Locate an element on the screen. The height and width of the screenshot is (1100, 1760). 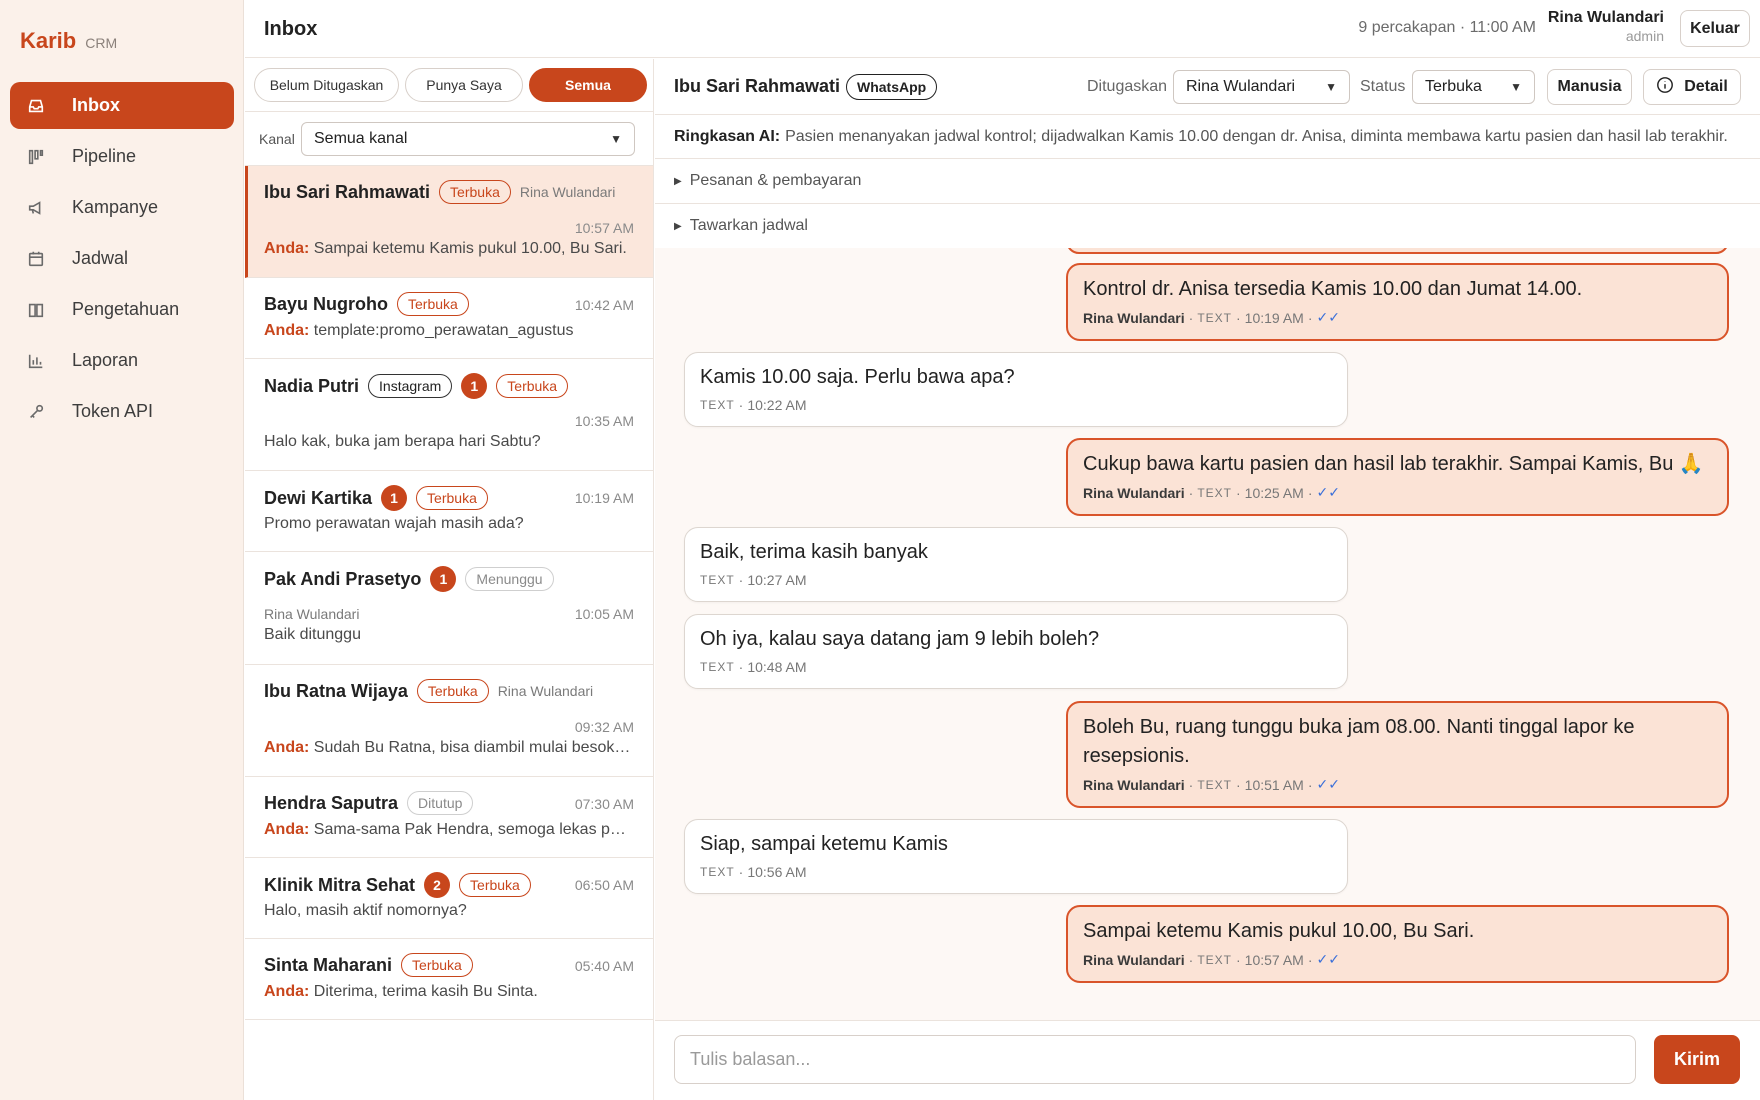
triangle-right-icon: ▶ is located at coordinates (678, 181).